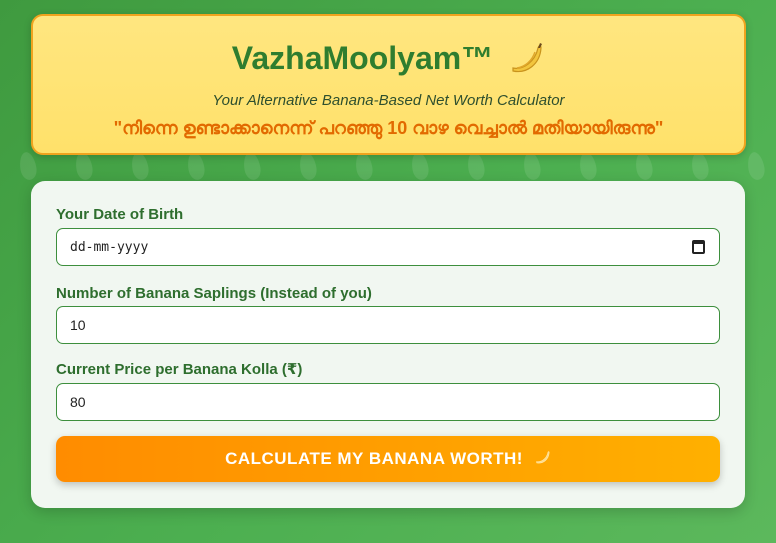  What do you see at coordinates (388, 402) in the screenshot?
I see `price-input: 80` at bounding box center [388, 402].